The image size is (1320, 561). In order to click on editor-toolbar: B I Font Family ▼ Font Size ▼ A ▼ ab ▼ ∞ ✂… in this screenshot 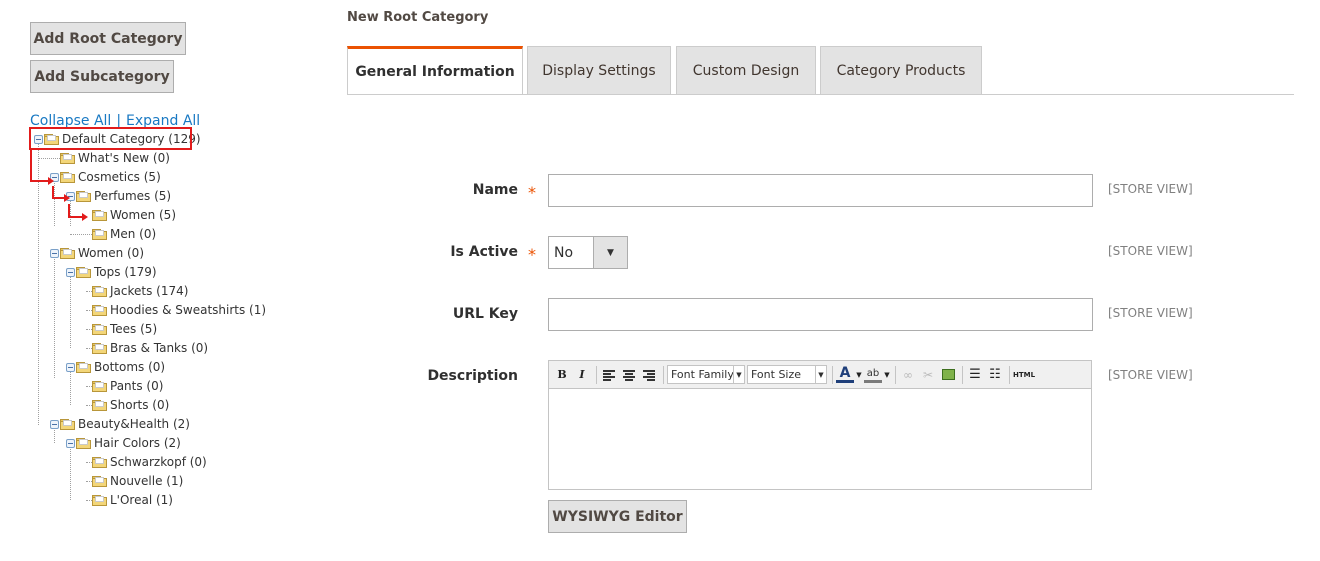, I will do `click(820, 375)`.